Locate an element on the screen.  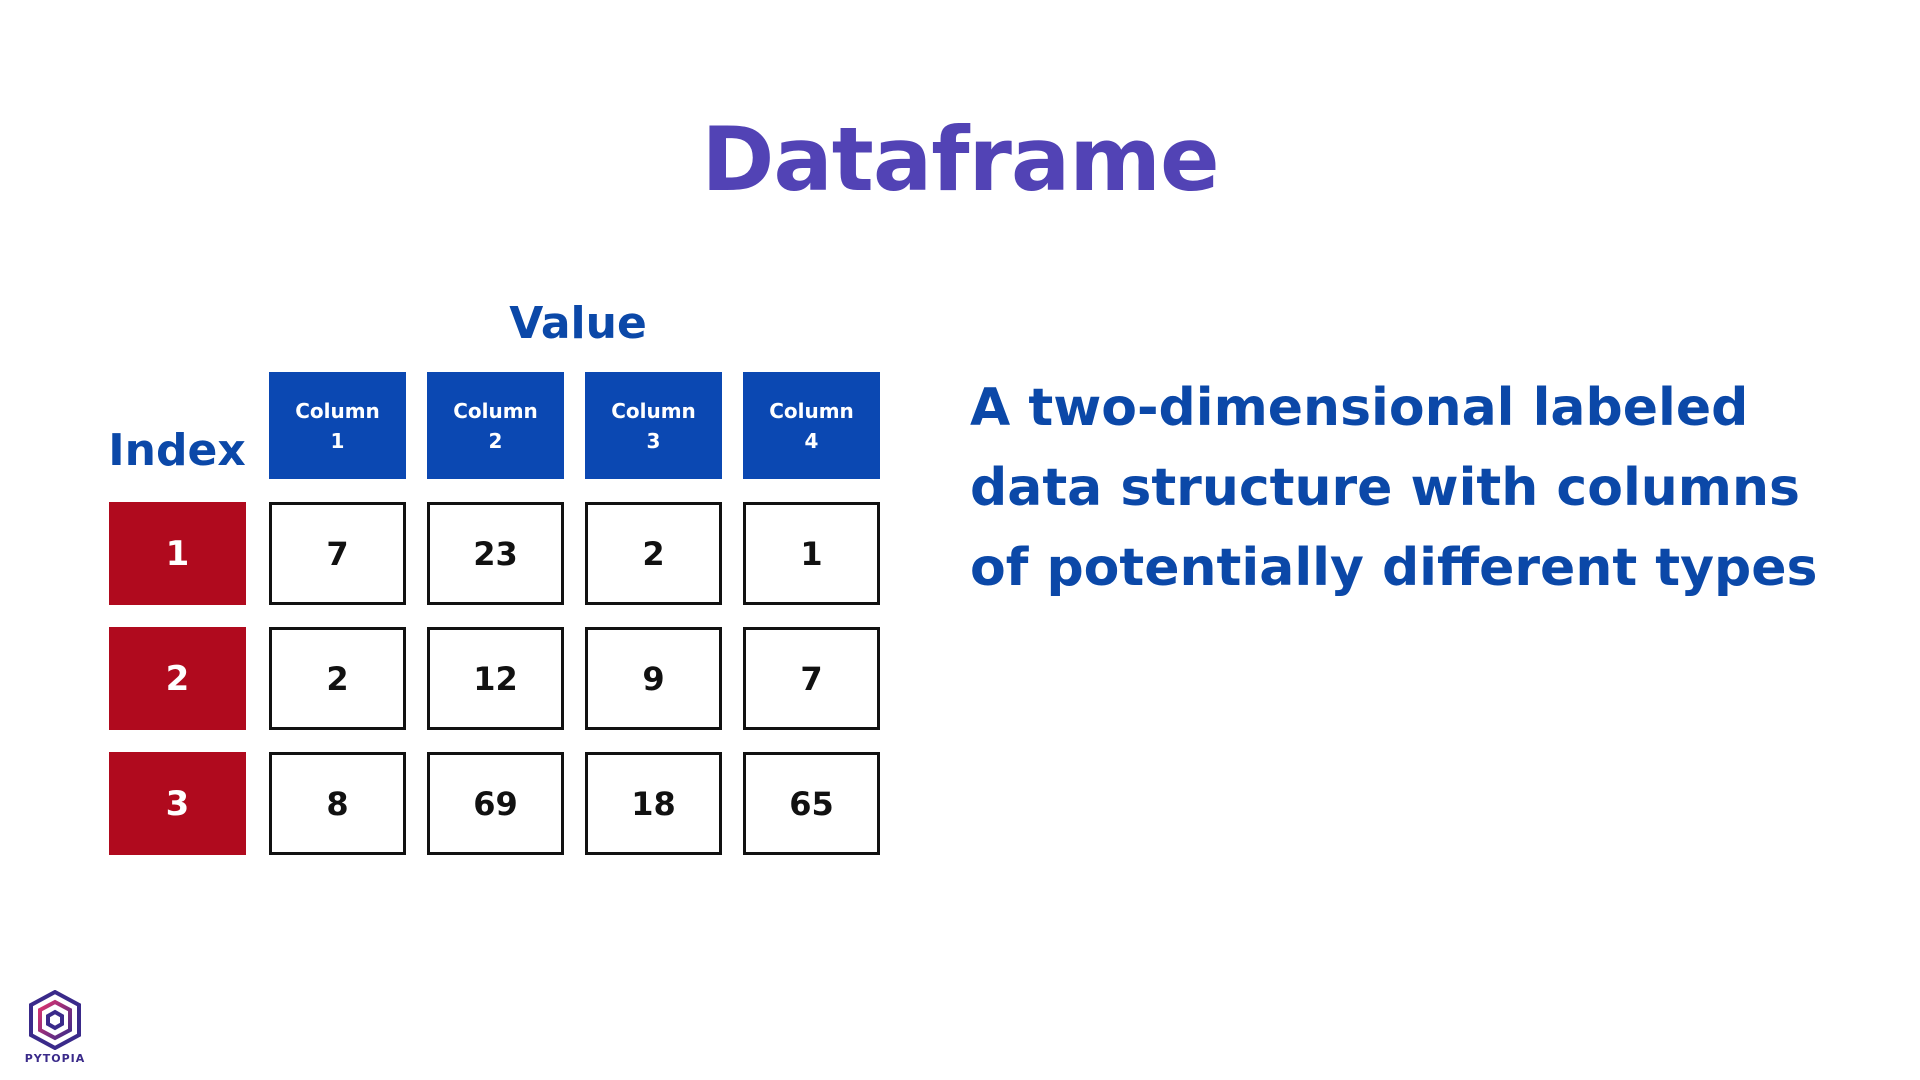
index-label: Index is located at coordinates (177, 450).